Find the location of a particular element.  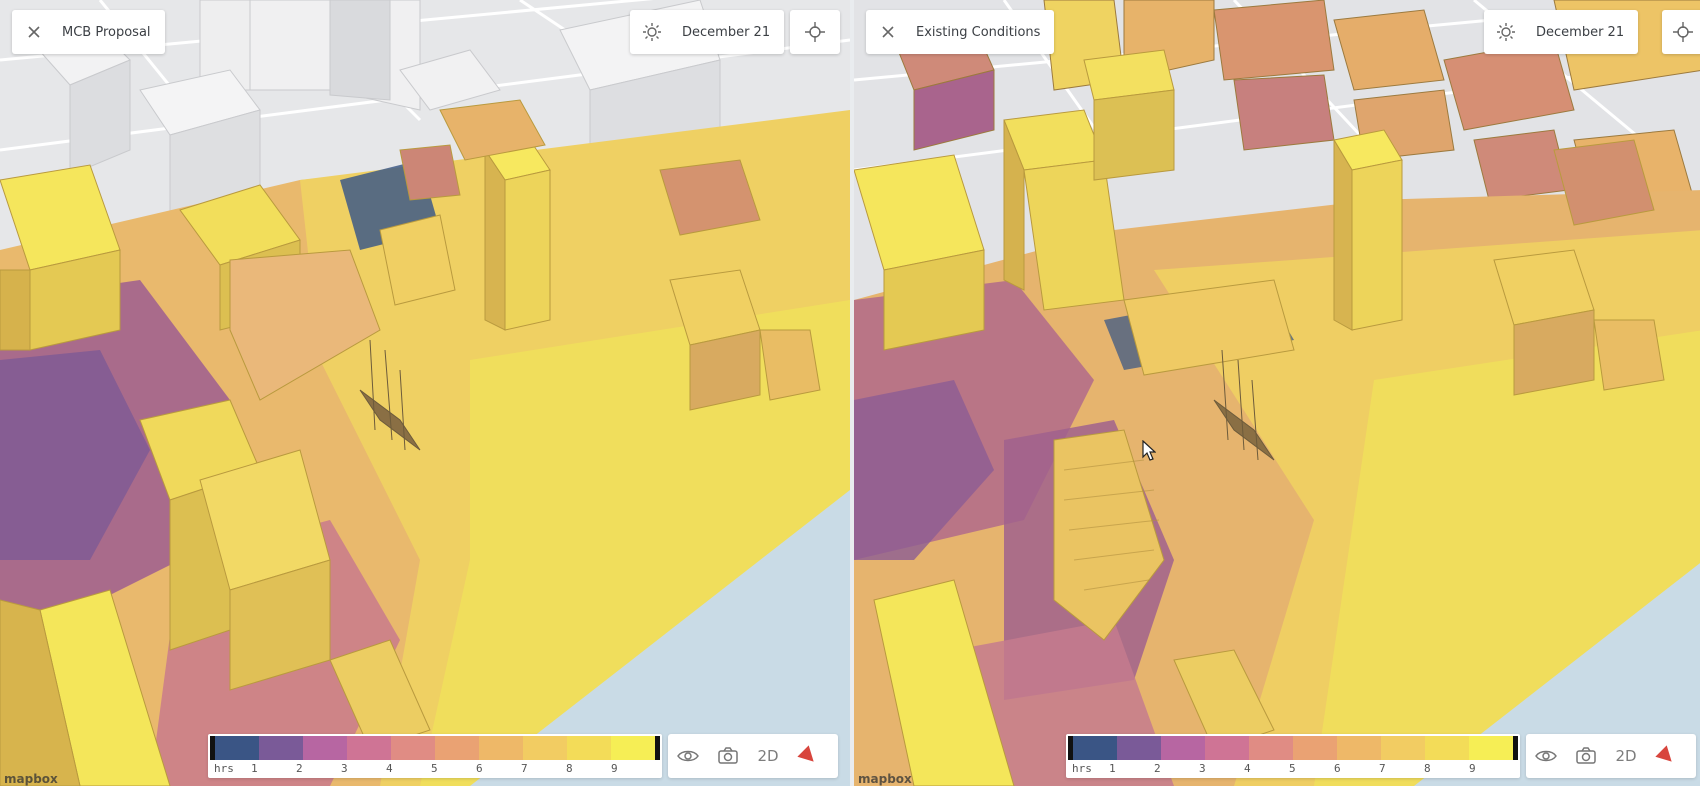

scenario-title-card: Existing Conditions is located at coordinates (960, 32).